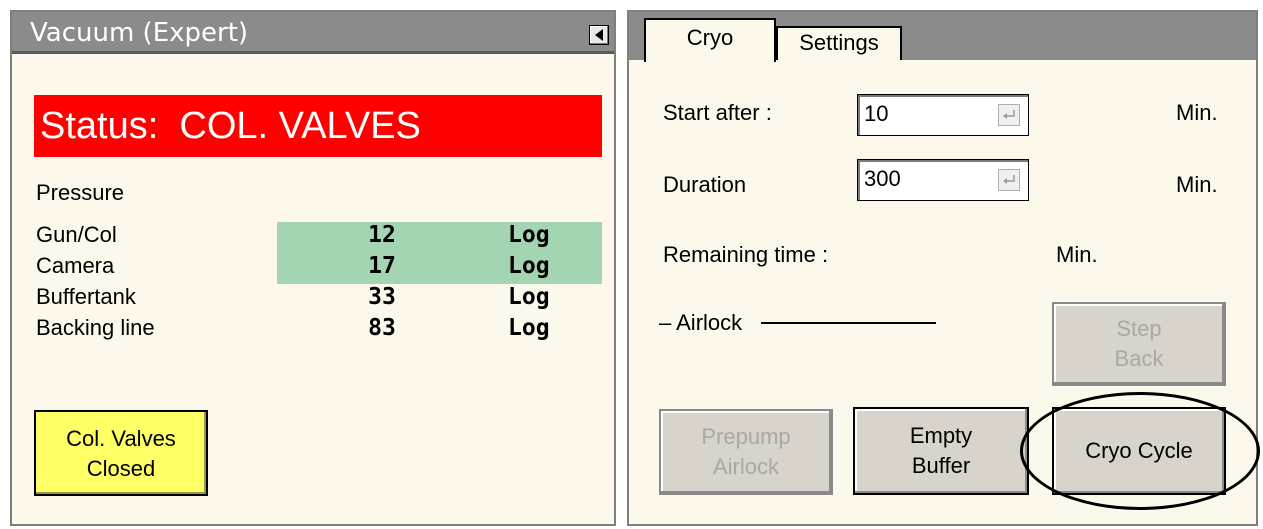 This screenshot has height=529, width=1263. Describe the element at coordinates (882, 178) in the screenshot. I see `duration-value: 300` at that location.